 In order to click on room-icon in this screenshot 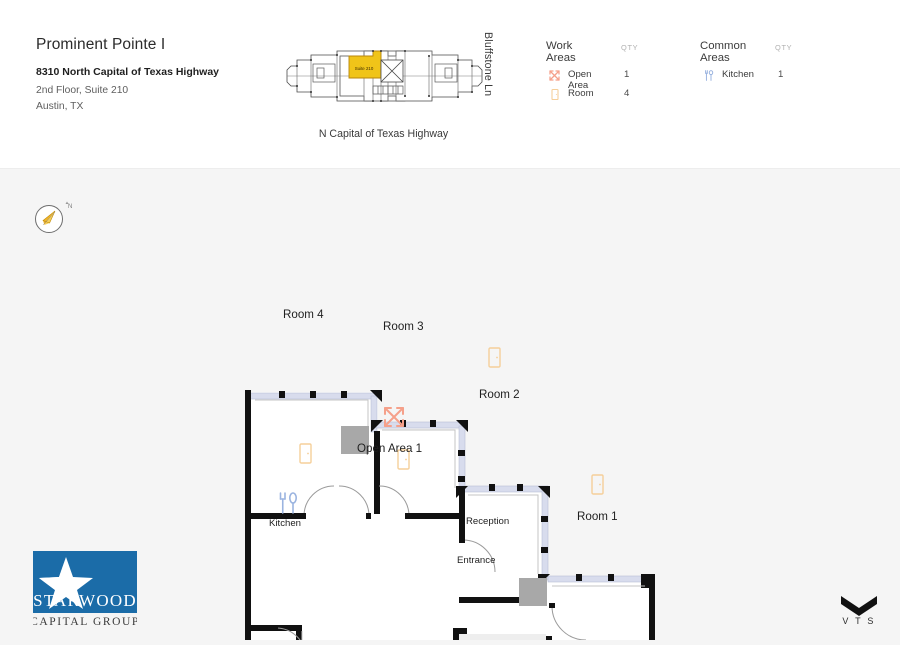, I will do `click(554, 94)`.